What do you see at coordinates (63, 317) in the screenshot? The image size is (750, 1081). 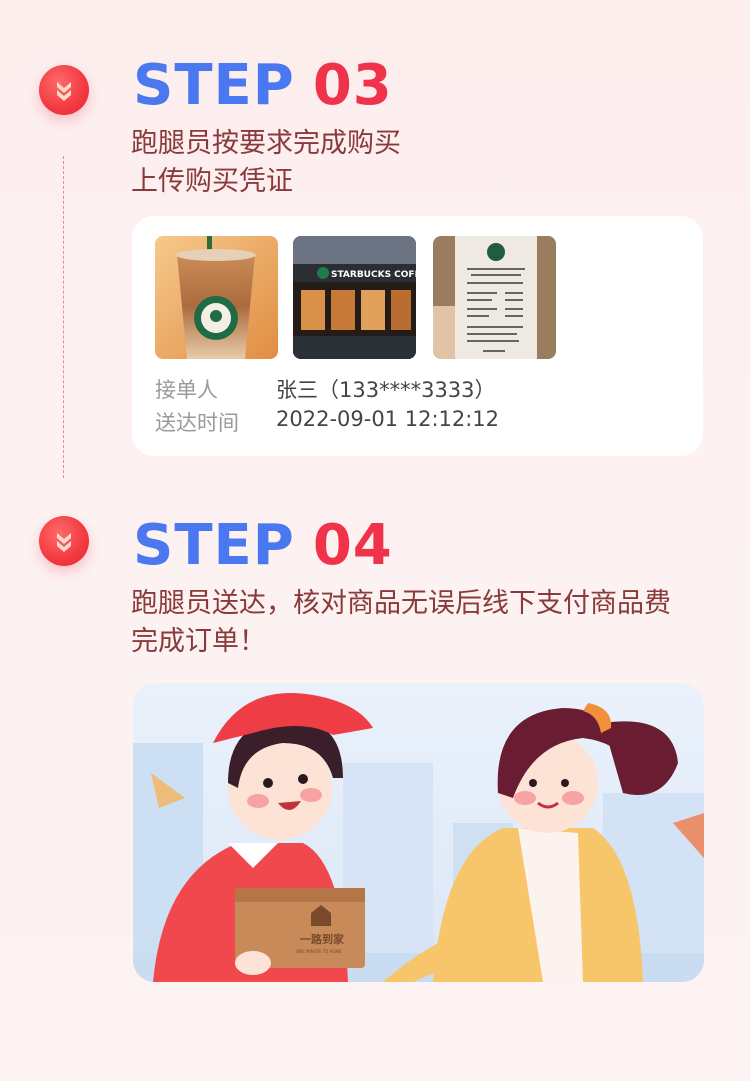 I see `timeline-dashed-line` at bounding box center [63, 317].